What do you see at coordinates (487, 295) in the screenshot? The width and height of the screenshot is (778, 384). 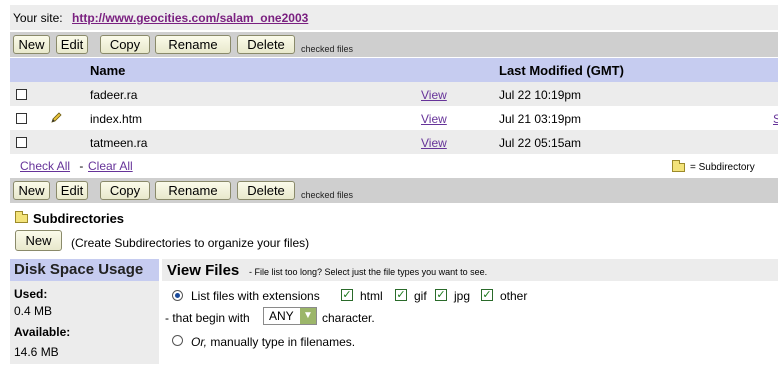 I see `other-checkbox: ✓` at bounding box center [487, 295].